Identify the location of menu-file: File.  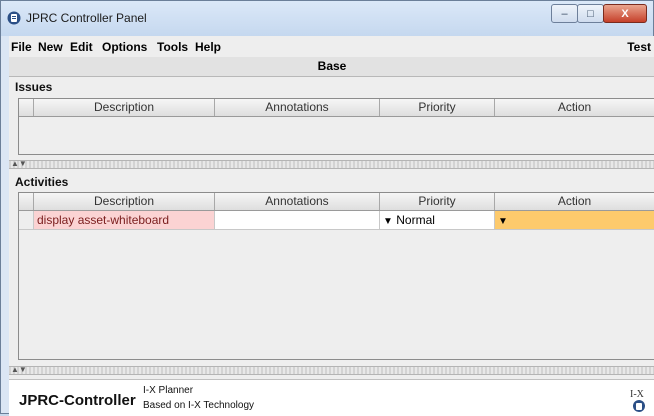
(21, 47).